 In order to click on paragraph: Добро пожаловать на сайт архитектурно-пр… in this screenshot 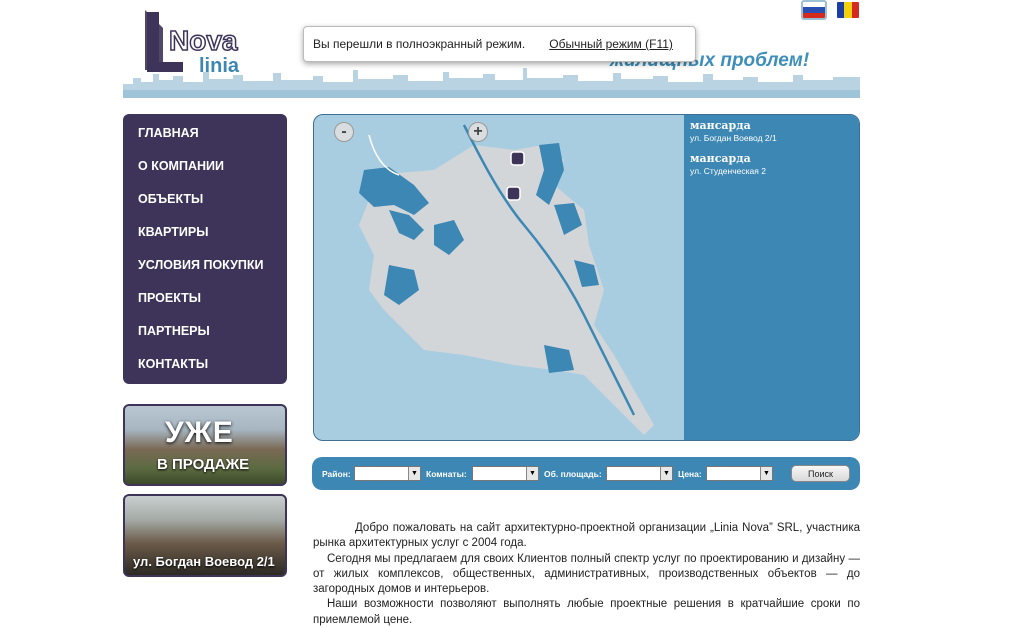, I will do `click(586, 536)`.